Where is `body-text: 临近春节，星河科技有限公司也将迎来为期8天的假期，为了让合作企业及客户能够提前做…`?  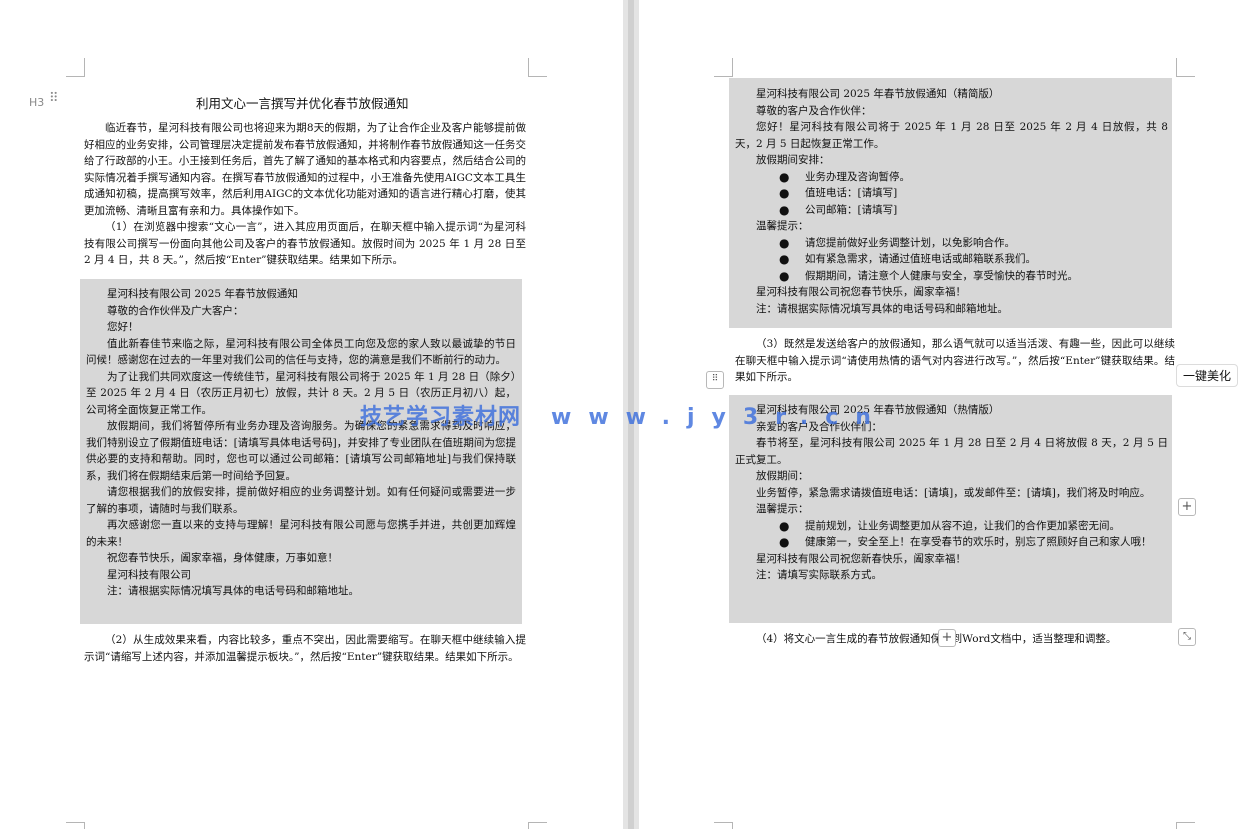
body-text: 临近春节，星河科技有限公司也将迎来为期8天的假期，为了让合作企业及客户能够提前做… is located at coordinates (305, 194).